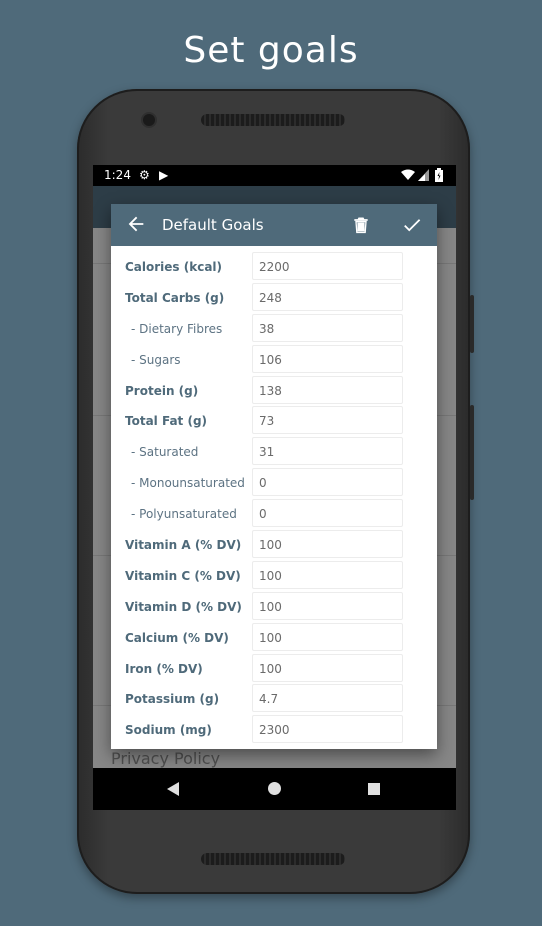  Describe the element at coordinates (168, 730) in the screenshot. I see `goal-label: Sodium (mg)` at that location.